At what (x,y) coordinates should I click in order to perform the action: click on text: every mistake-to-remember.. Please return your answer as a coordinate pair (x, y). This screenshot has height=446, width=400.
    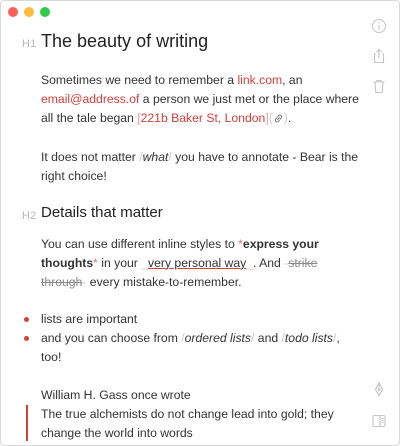
    Looking at the image, I should click on (164, 282).